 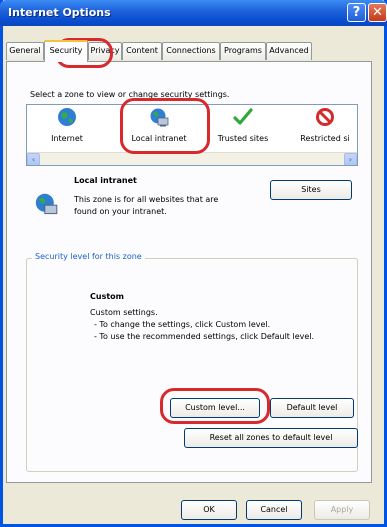 I want to click on sites-button: Sites, so click(x=311, y=190).